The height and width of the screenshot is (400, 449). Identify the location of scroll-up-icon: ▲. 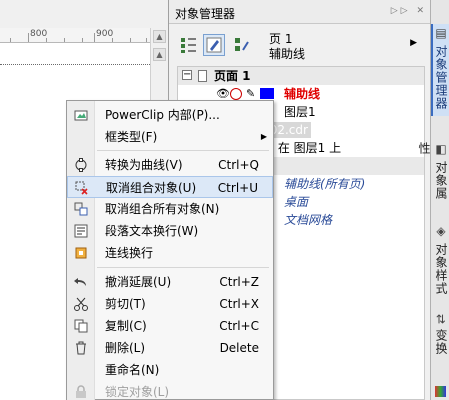
(159, 36).